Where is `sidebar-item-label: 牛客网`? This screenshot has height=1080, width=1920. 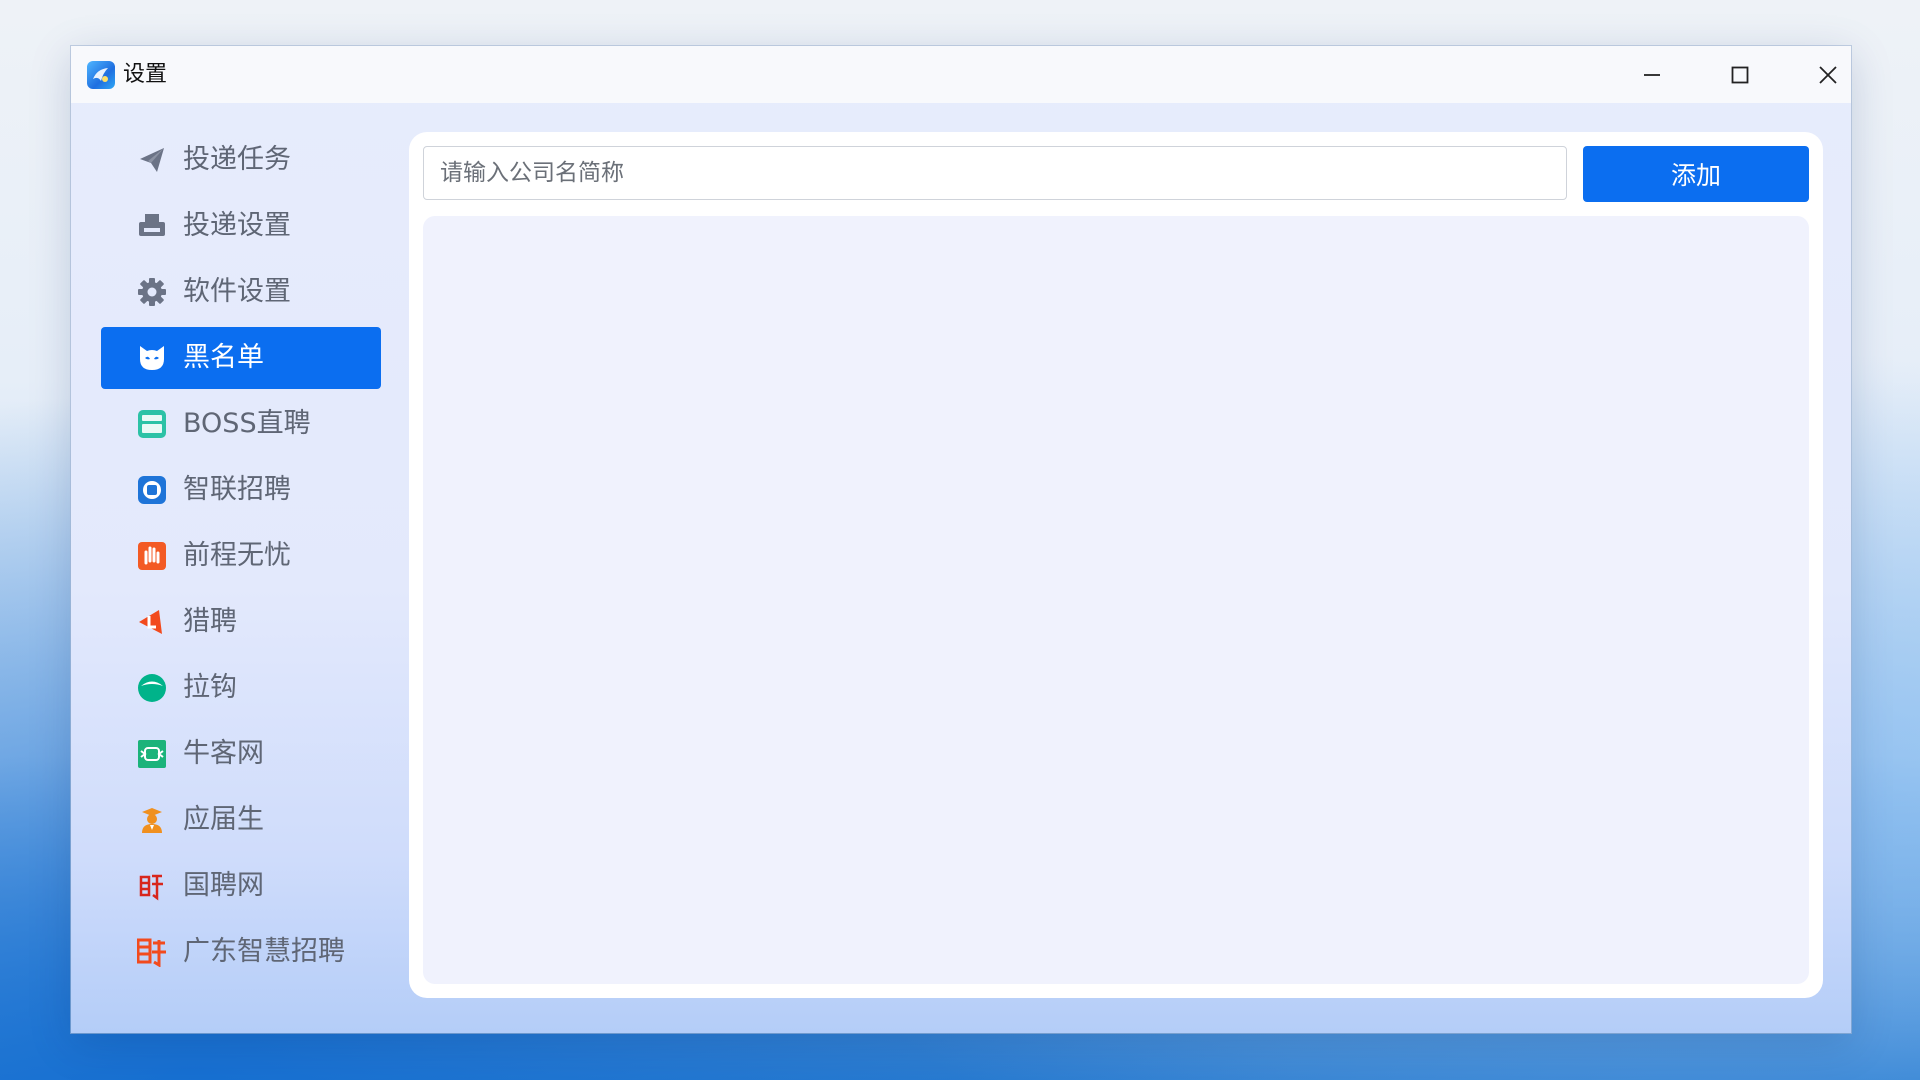 sidebar-item-label: 牛客网 is located at coordinates (223, 753).